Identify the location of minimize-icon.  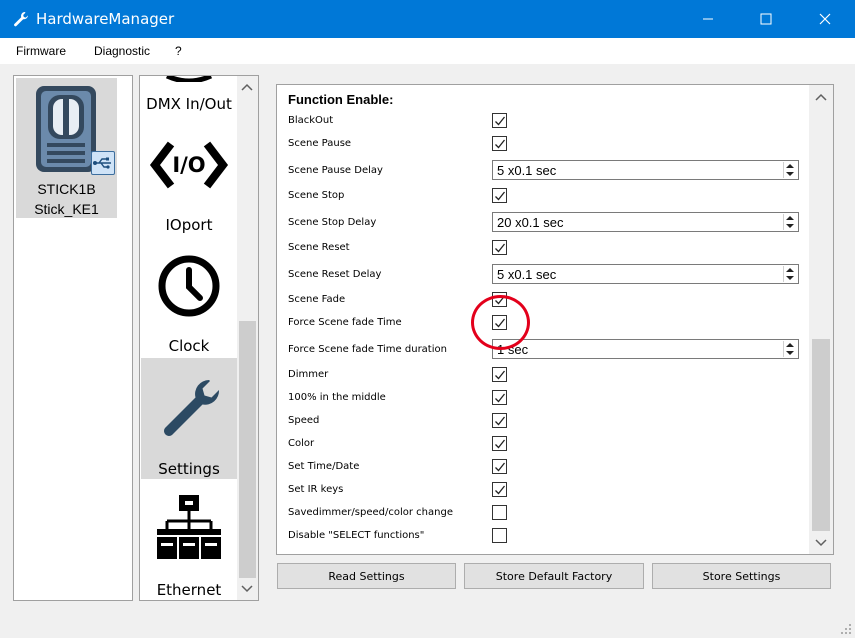
(708, 19).